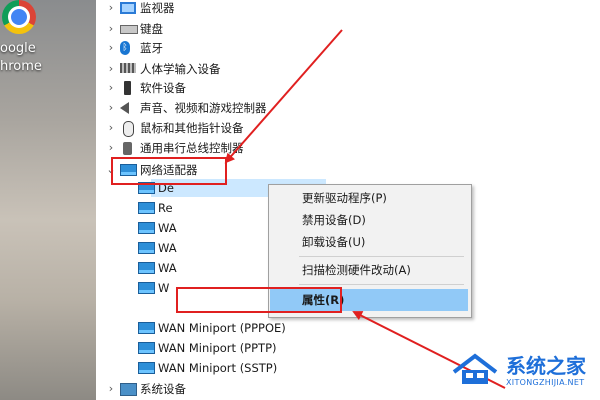 This screenshot has height=400, width=600. I want to click on usb-icon, so click(127, 148).